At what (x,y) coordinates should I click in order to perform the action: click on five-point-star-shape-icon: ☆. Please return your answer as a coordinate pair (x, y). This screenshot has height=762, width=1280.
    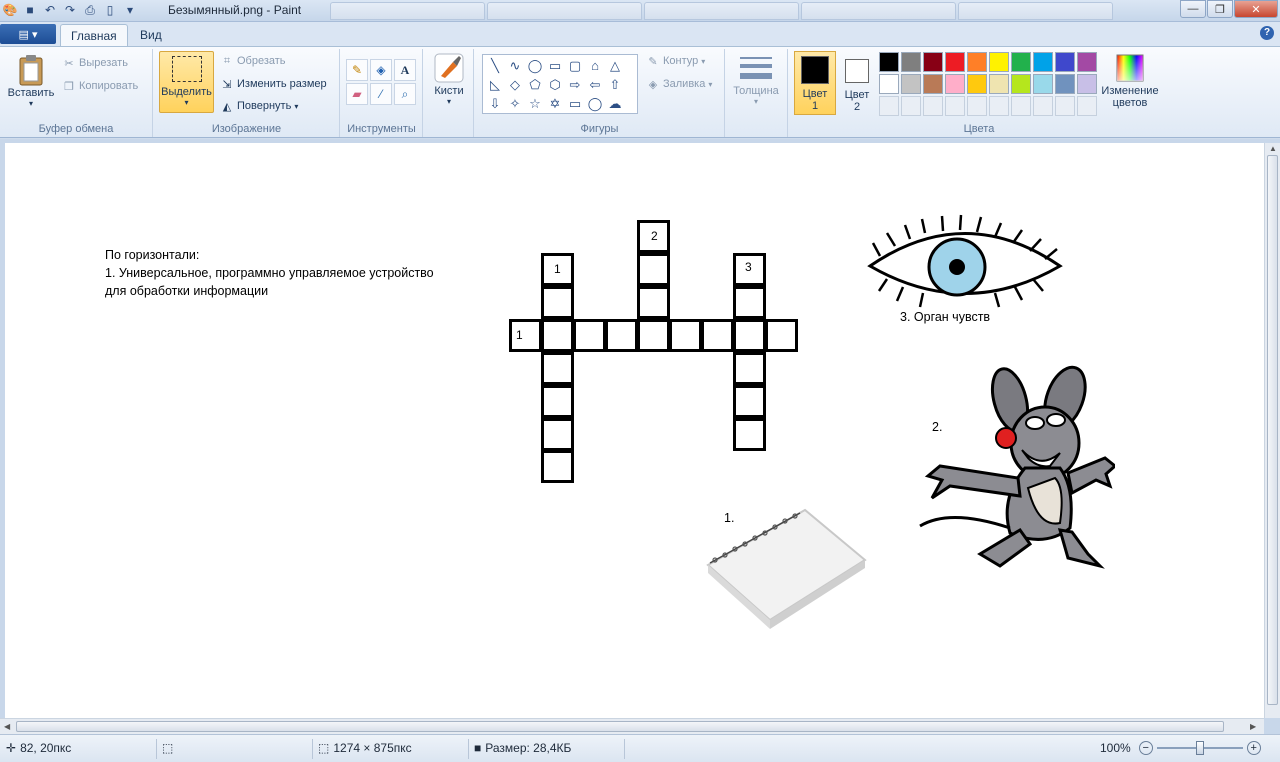
    Looking at the image, I should click on (535, 103).